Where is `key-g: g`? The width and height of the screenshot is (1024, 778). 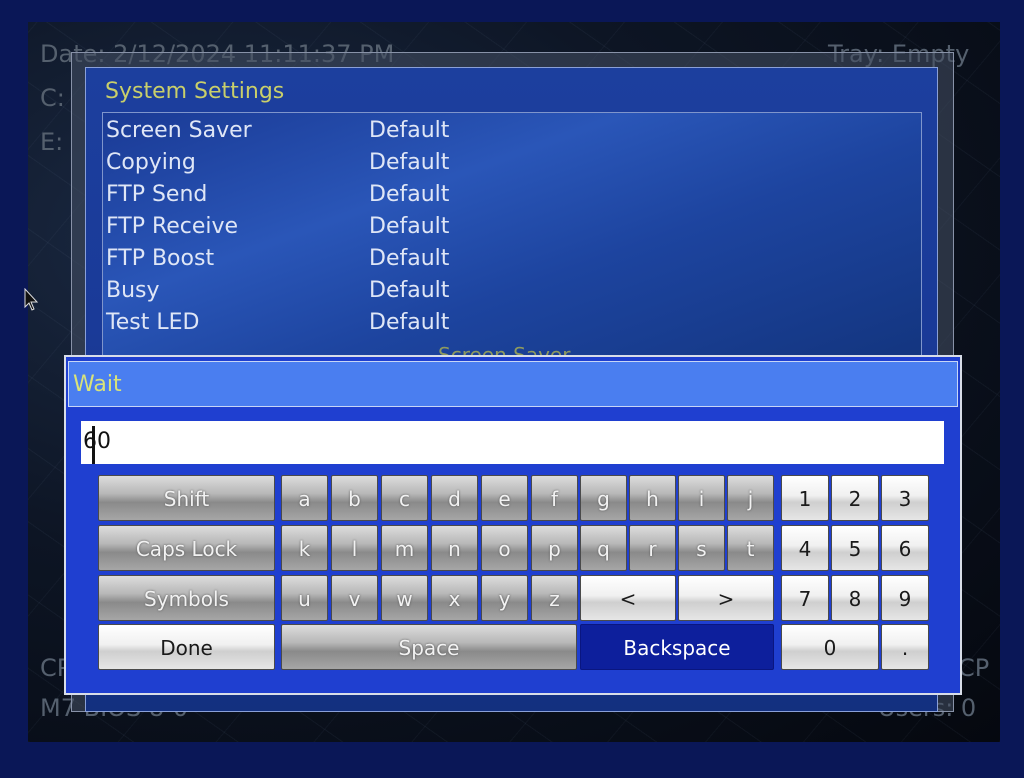 key-g: g is located at coordinates (603, 498).